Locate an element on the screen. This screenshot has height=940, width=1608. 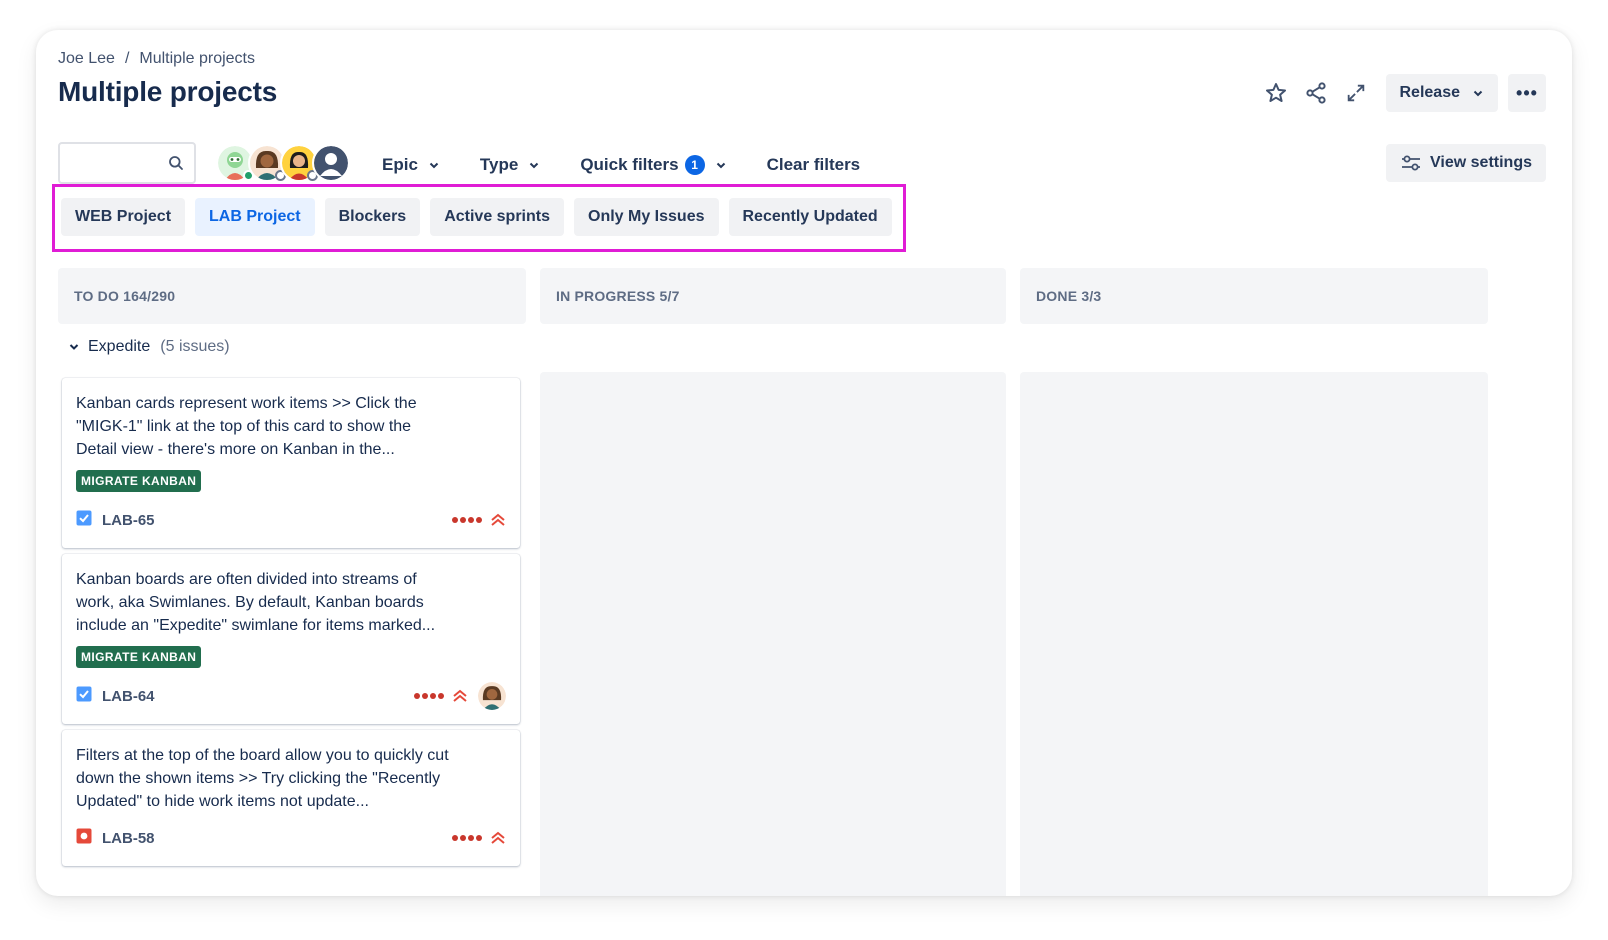
assignee-avatars is located at coordinates (283, 163).